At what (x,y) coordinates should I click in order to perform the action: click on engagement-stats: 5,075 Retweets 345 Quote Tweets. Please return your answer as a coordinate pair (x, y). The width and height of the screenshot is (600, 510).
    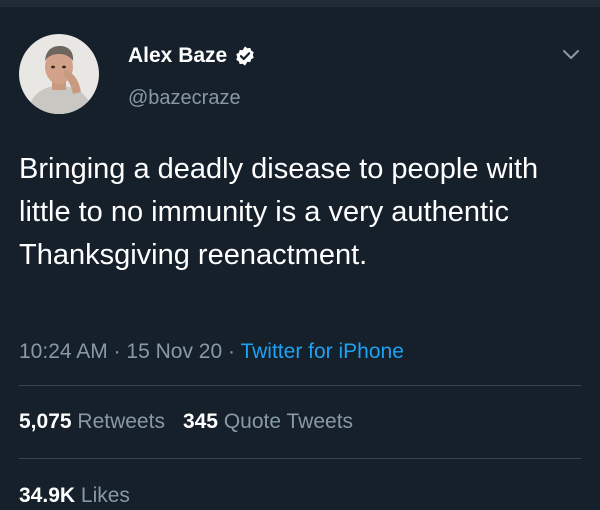
    Looking at the image, I should click on (186, 422).